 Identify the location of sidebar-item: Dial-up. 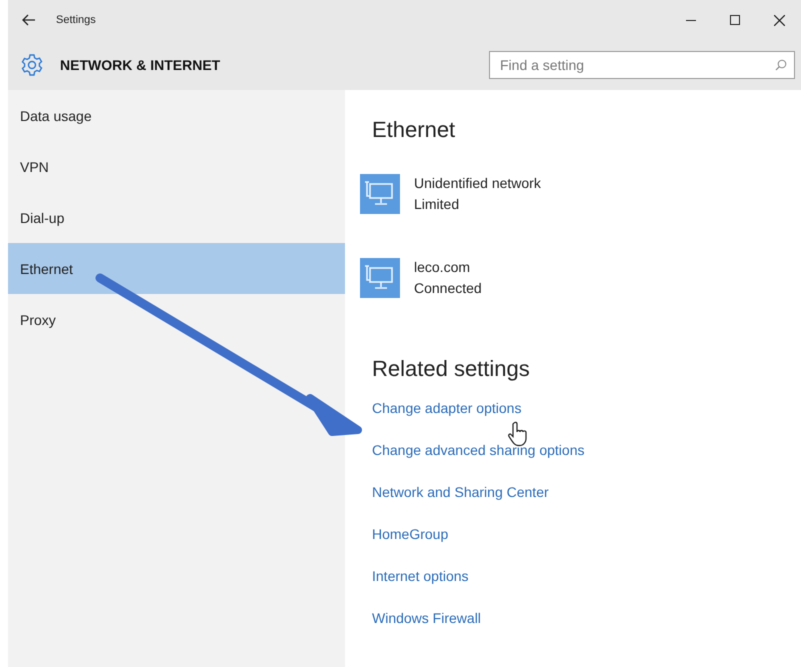
(176, 217).